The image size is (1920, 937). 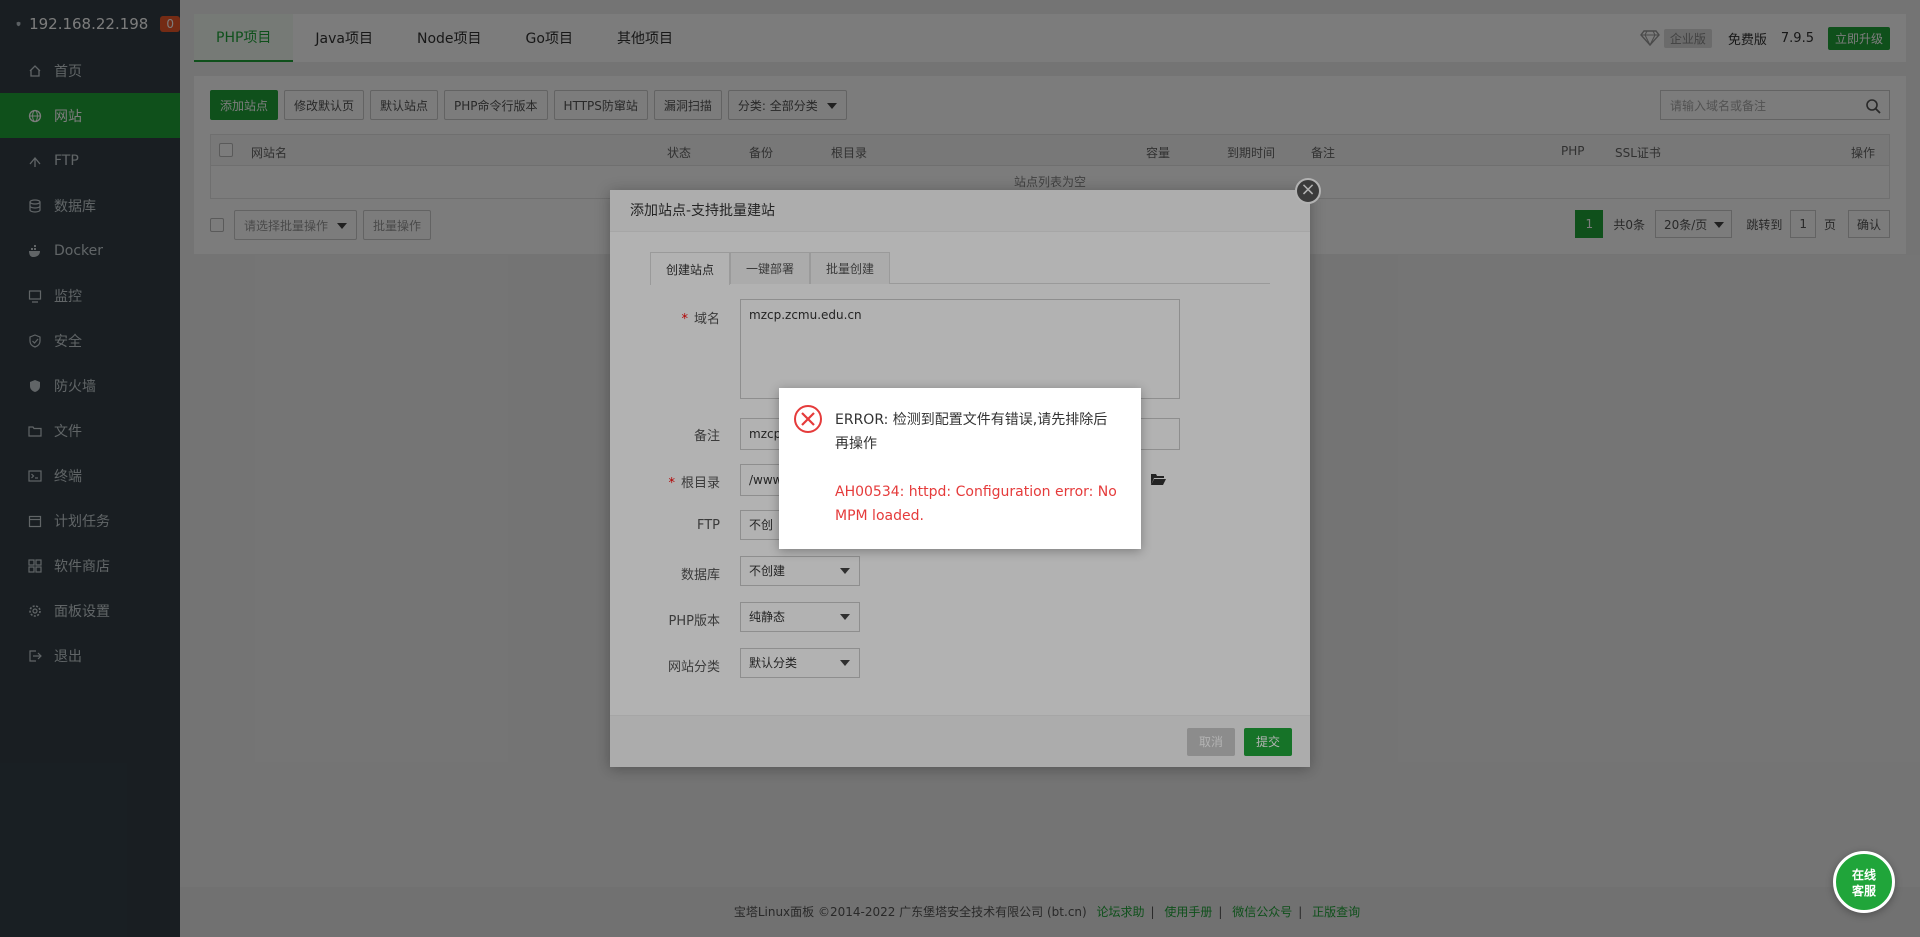 I want to click on chat-line2: 客服, so click(x=1863, y=891).